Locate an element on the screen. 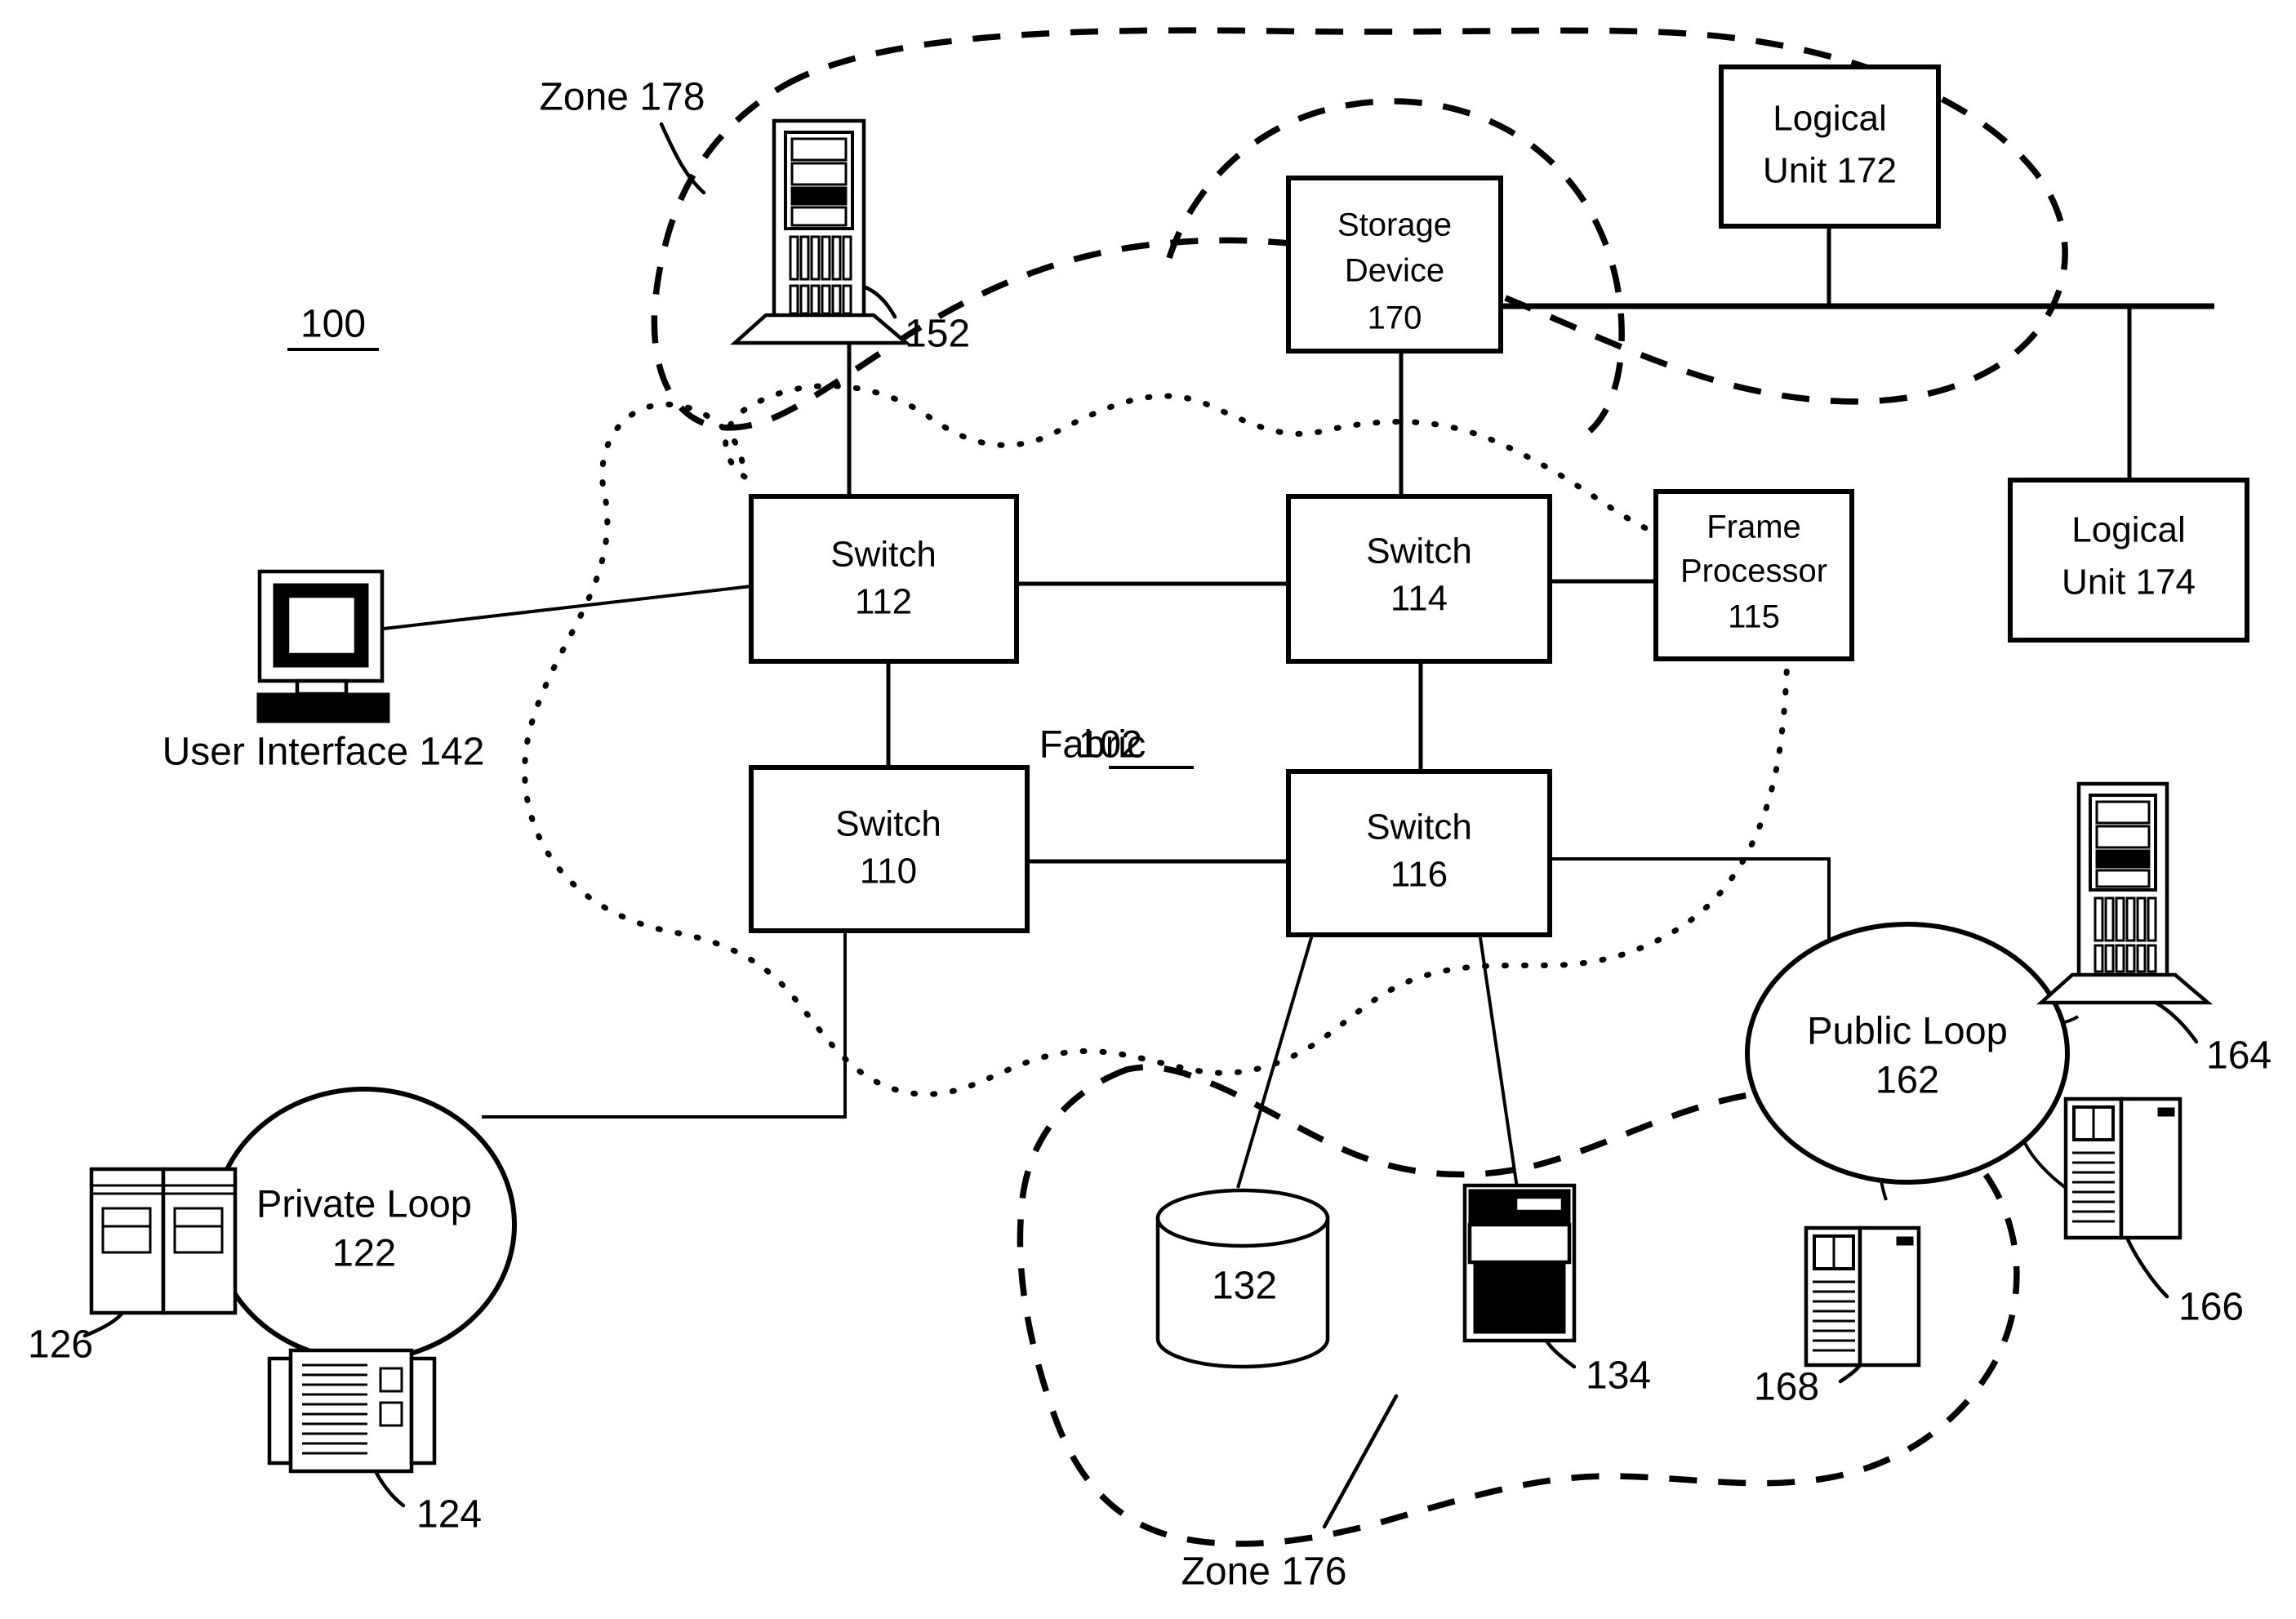 Image resolution: width=2296 pixels, height=1619 pixels. switch-112-number: 112 is located at coordinates (883, 602).